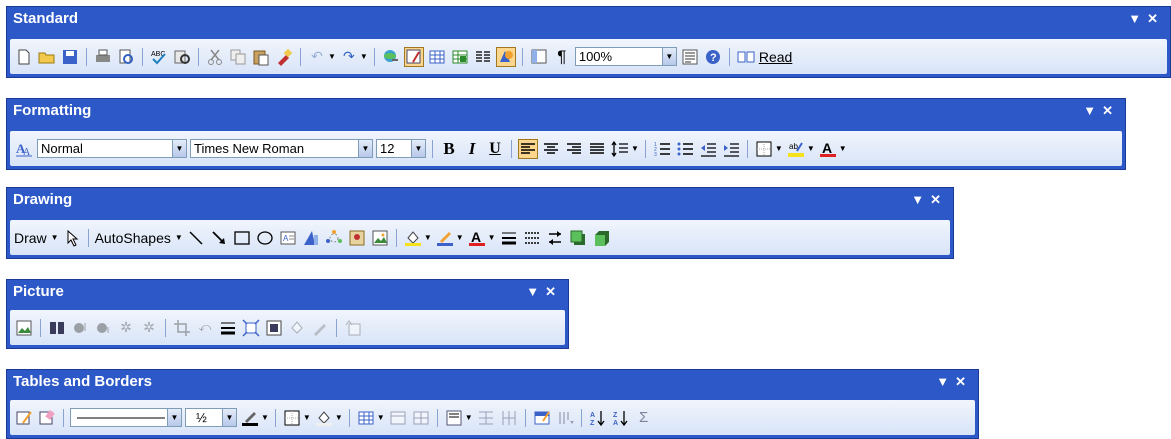 The height and width of the screenshot is (439, 1171). What do you see at coordinates (483, 57) in the screenshot?
I see `columns-icon` at bounding box center [483, 57].